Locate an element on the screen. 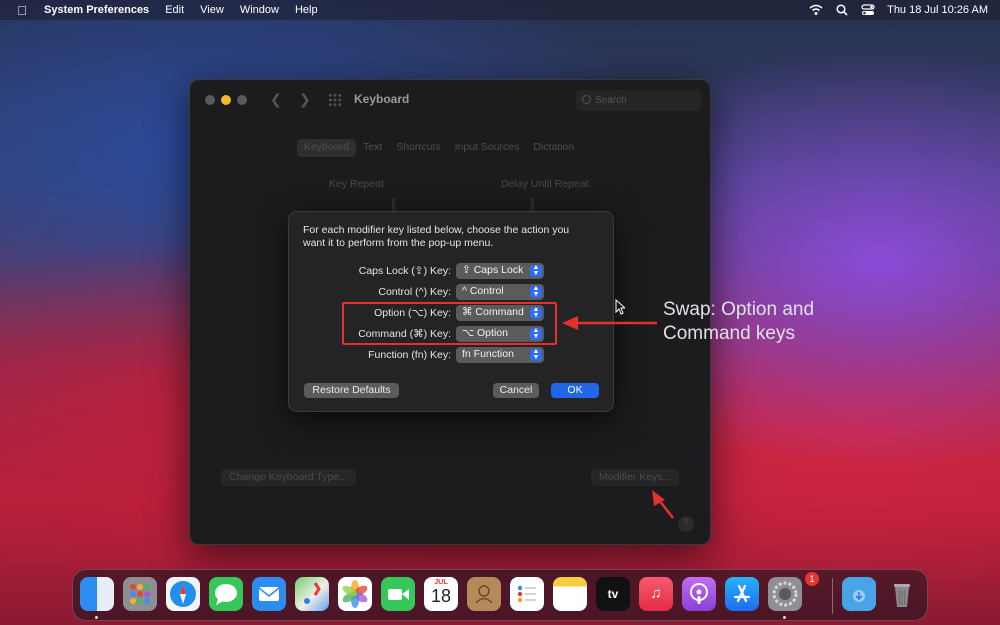 The width and height of the screenshot is (1000, 625). apple-tv-icon: tv is located at coordinates (613, 594).